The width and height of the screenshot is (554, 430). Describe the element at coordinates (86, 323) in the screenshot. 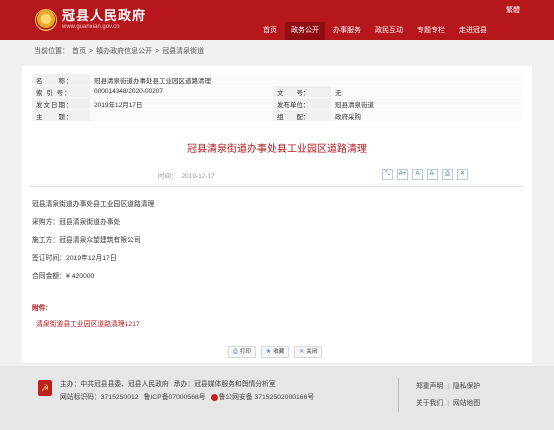

I see `attachment-link: · 清泉街道县工业园区道路清理1217` at that location.